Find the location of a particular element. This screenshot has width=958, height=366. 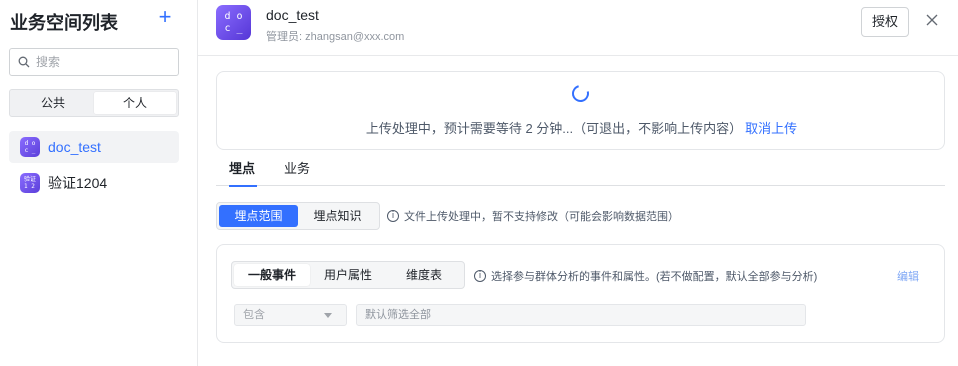

space-item-verify: 验证 1 2 验证1204 is located at coordinates (94, 183).